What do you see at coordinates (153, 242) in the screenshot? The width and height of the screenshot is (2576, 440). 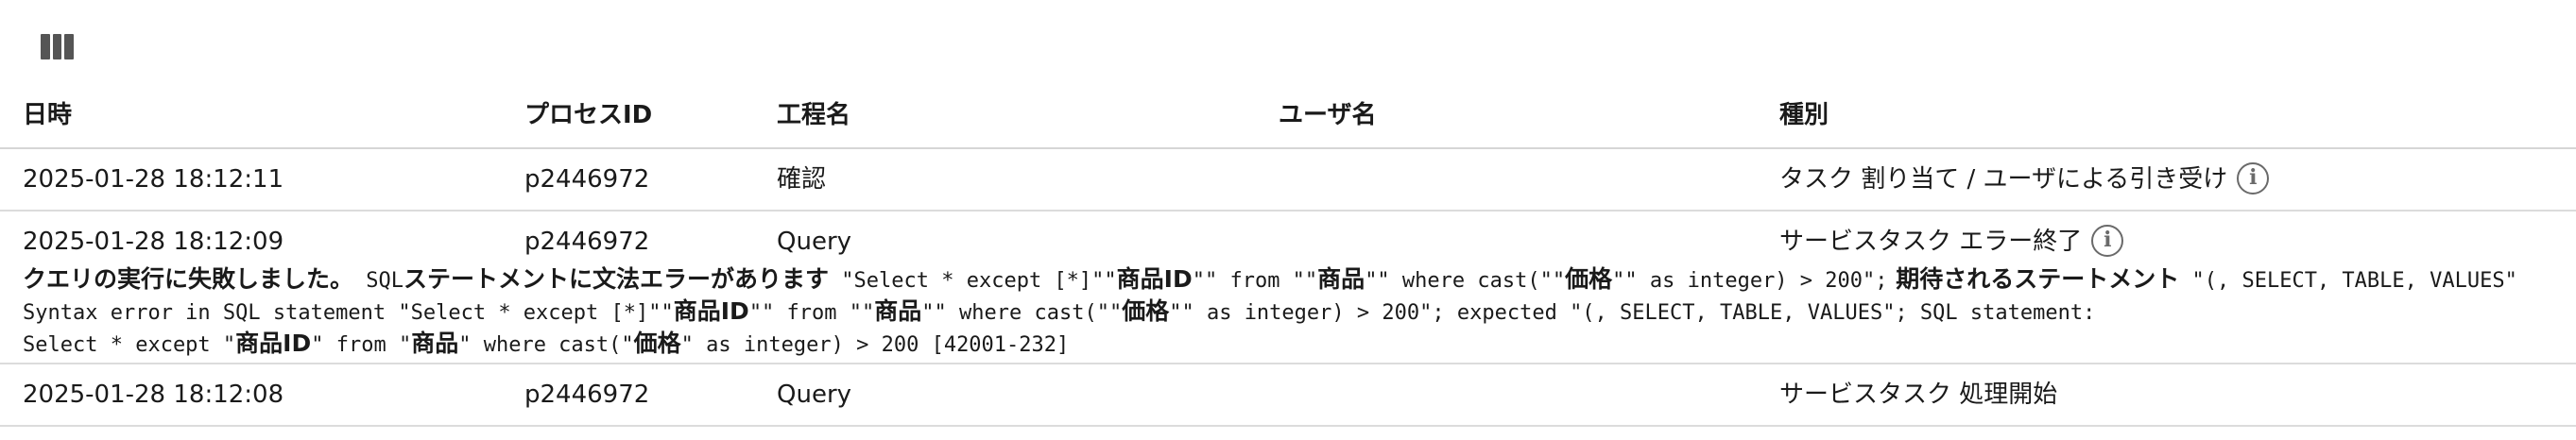 I see `cell-datetime: 2025-01-28 18:12:09` at bounding box center [153, 242].